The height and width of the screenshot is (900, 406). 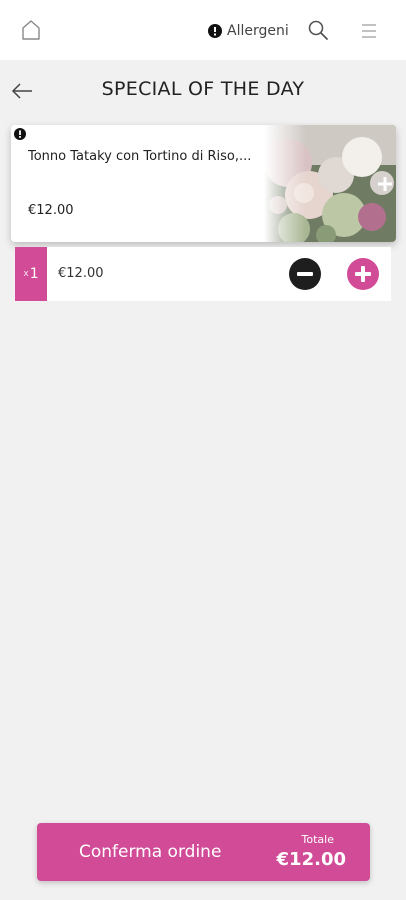 I want to click on total-value: €12.00, so click(x=311, y=859).